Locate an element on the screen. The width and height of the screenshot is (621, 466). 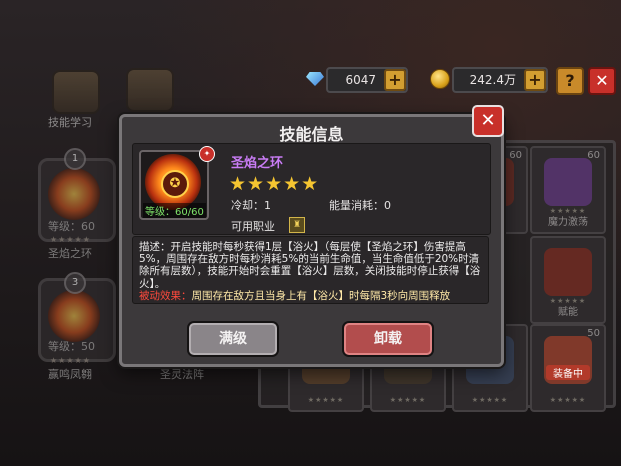
grid-card: ★★★★★ 赋能 is located at coordinates (568, 280).